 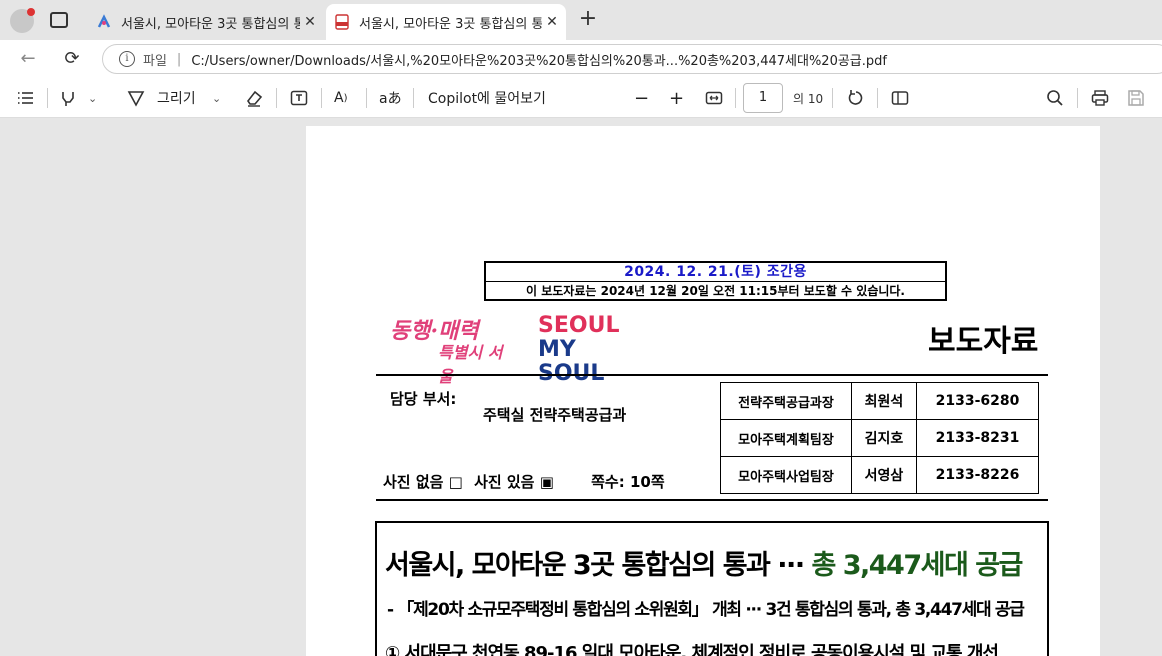 I want to click on search-icon, so click(x=1055, y=98).